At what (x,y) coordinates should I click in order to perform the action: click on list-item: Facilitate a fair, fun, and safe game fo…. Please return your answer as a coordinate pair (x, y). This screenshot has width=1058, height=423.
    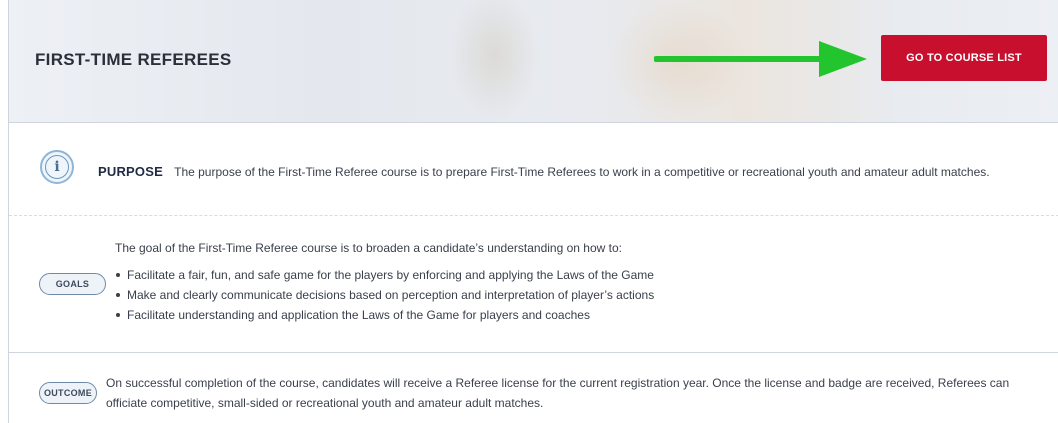
    Looking at the image, I should click on (384, 276).